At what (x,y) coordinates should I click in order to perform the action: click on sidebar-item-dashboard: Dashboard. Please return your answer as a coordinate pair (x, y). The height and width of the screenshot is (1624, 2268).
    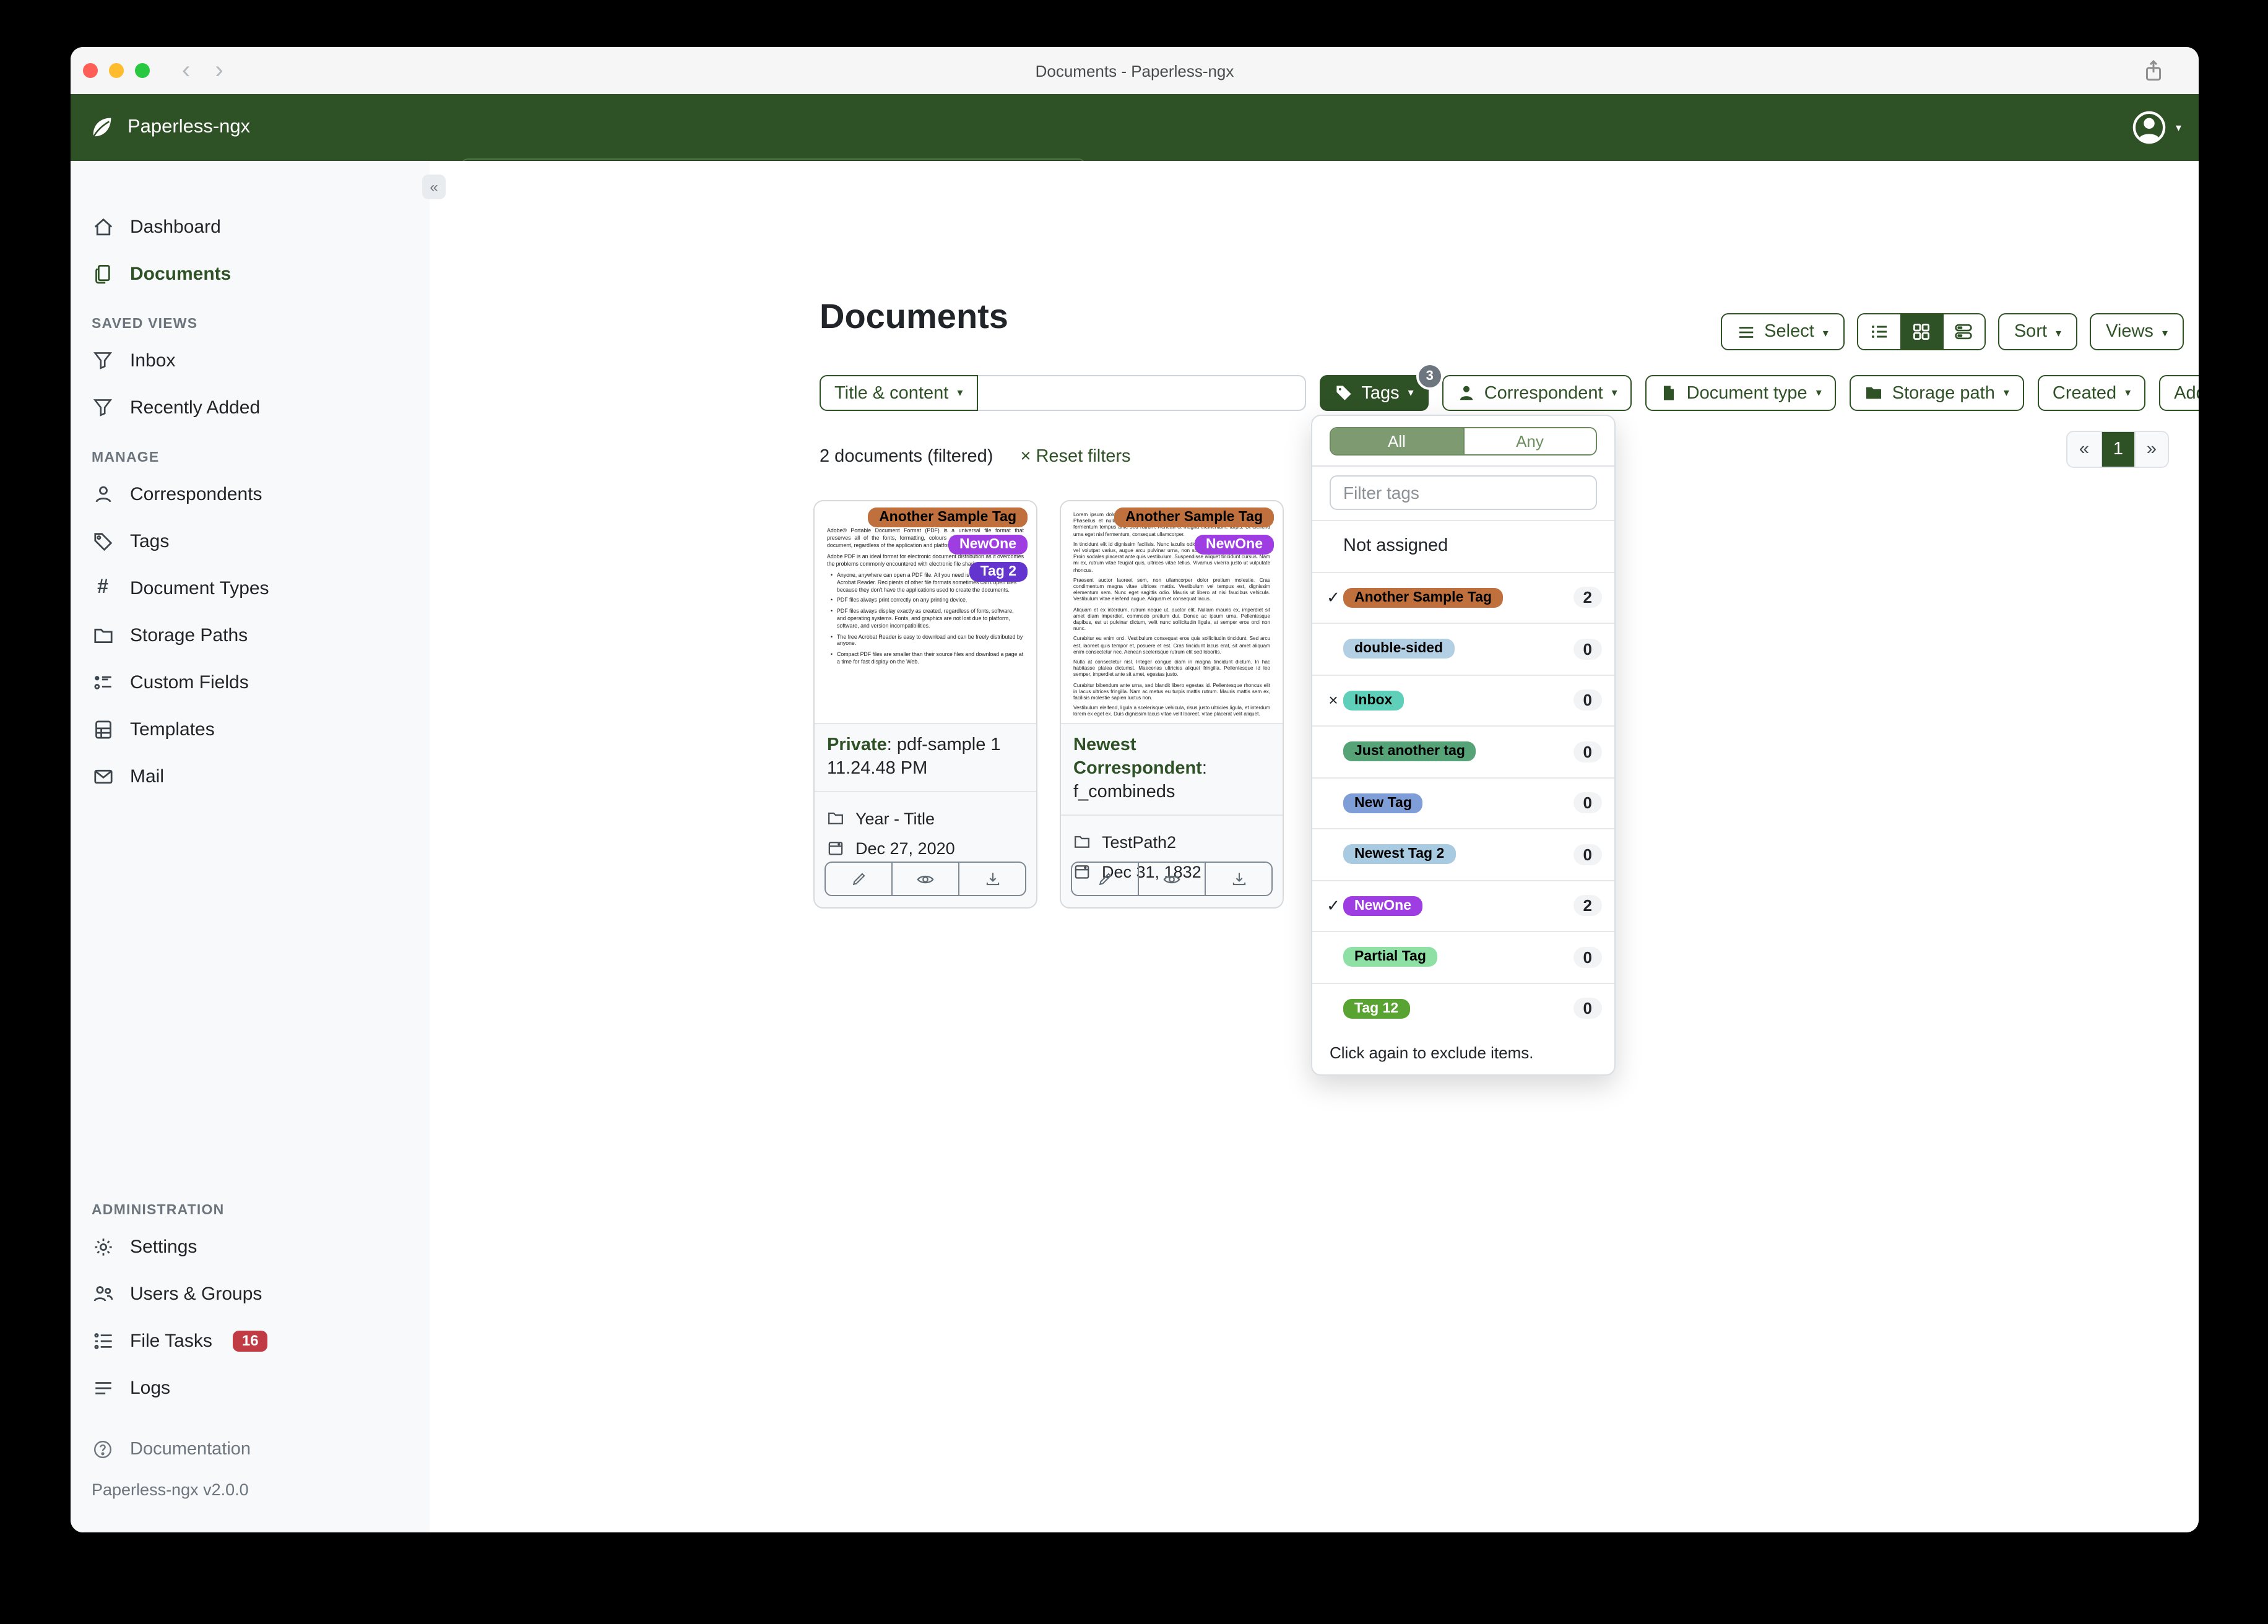
    Looking at the image, I should click on (250, 226).